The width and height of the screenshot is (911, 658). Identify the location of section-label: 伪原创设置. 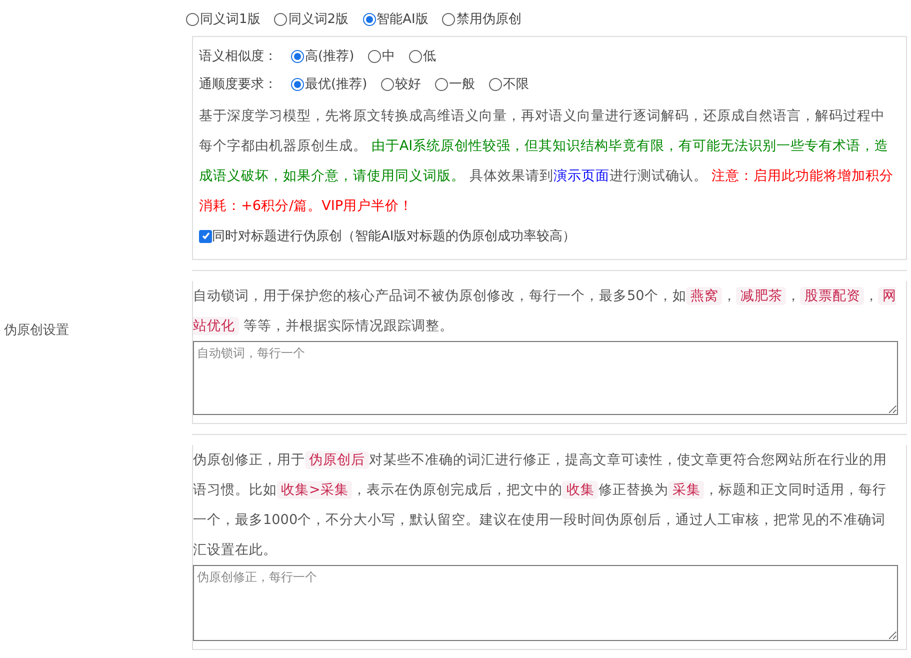
(36, 330).